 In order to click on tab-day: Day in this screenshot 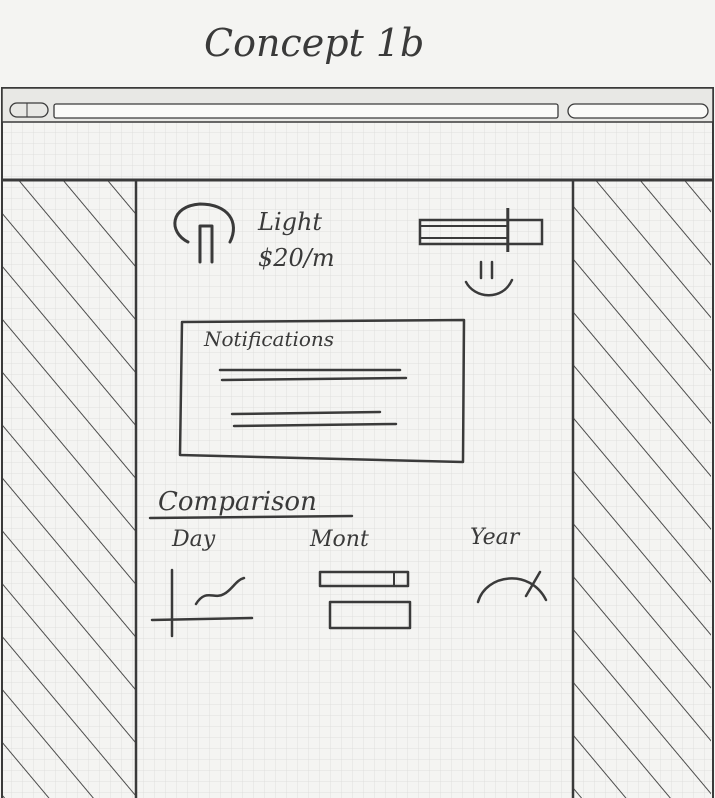, I will do `click(193, 539)`.